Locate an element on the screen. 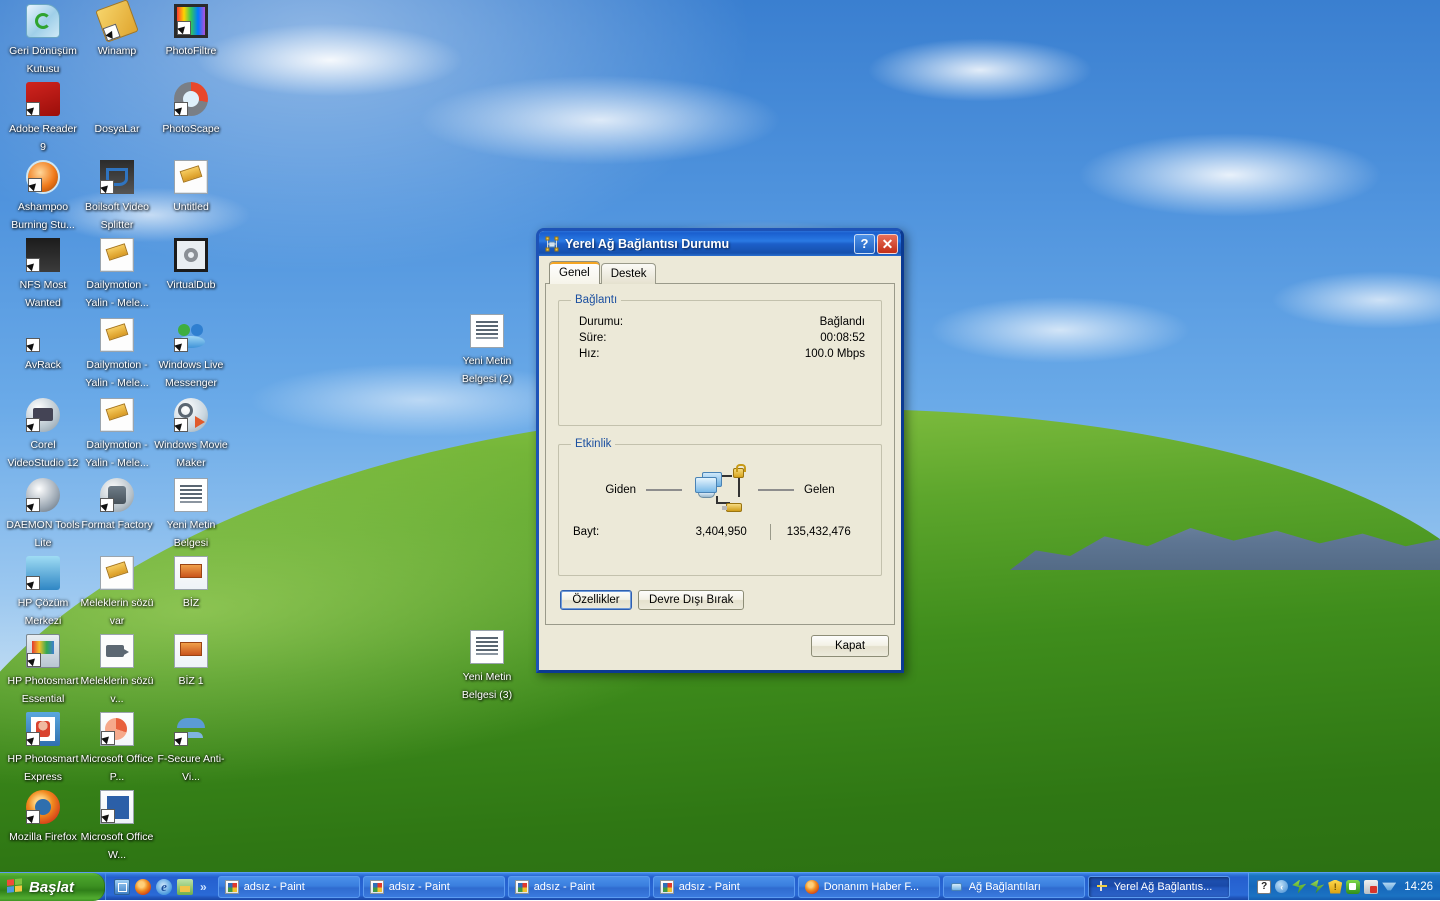 The image size is (1440, 901). start-button-label: Başlat is located at coordinates (51, 887).